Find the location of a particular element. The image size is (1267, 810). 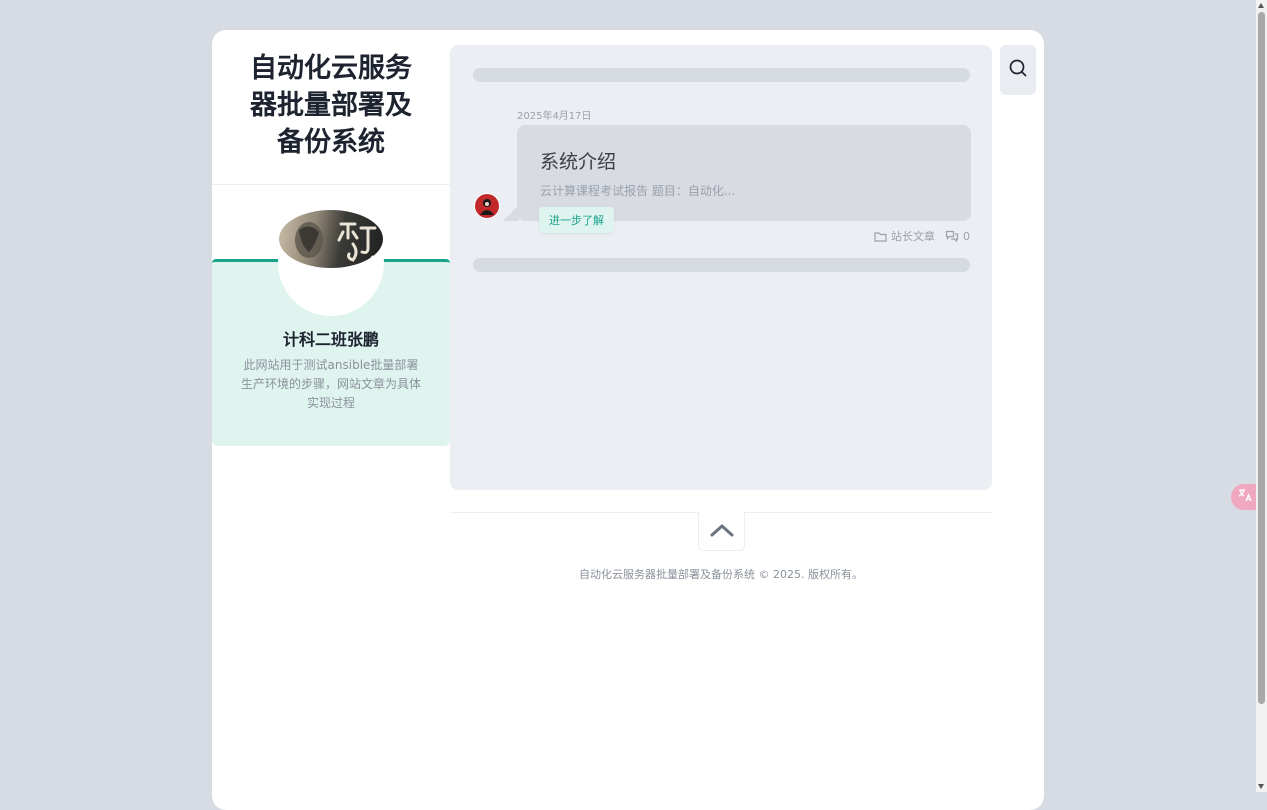

footer-copyright: 自动化云服务器批量部署及备份系统 © 2025. 版权所有。 is located at coordinates (721, 574).